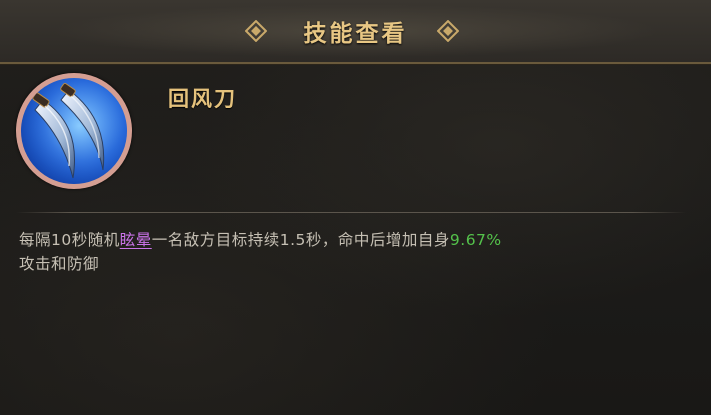 Image resolution: width=711 pixels, height=415 pixels. Describe the element at coordinates (349, 252) in the screenshot. I see `skill-description: 每隔10秒随机眩晕一名敌方目标持续1.5秒，命中后增加自身9.67% 攻击和防御` at that location.